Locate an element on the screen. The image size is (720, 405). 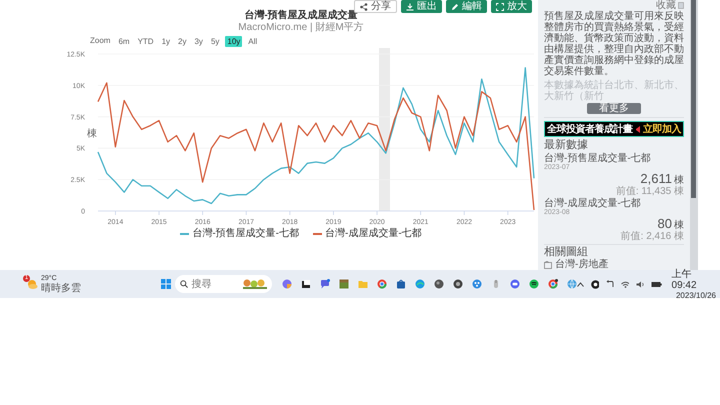
trees-drawing-icon is located at coordinates (255, 284).